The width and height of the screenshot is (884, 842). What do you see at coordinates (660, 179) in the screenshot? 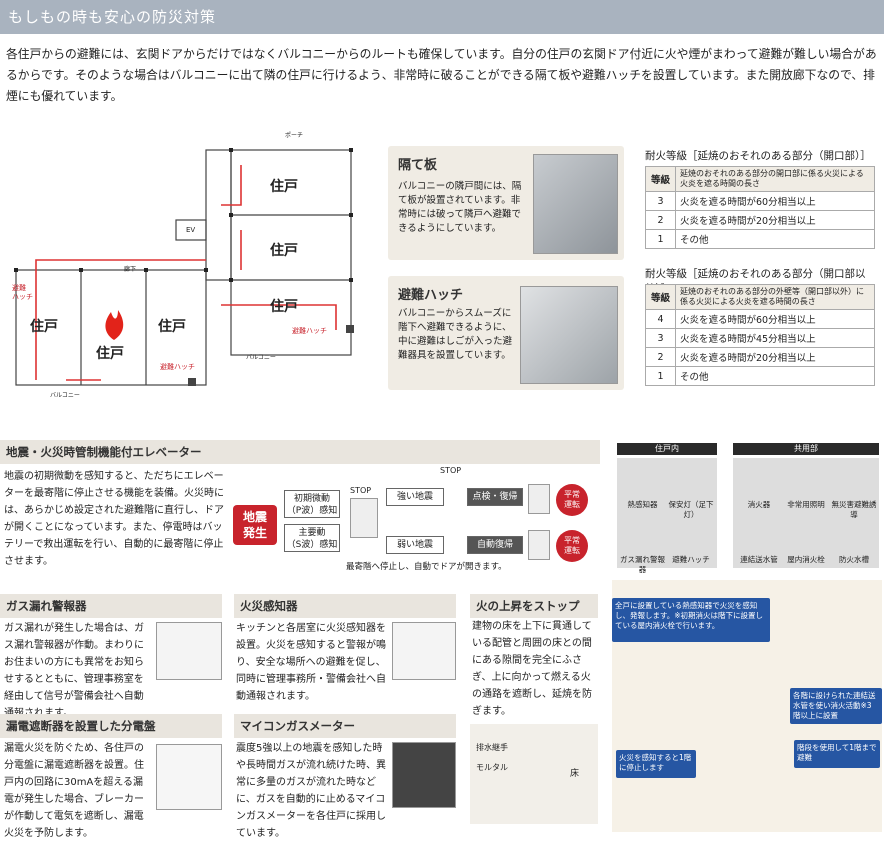
I see `fire1-head-grade: 等級` at bounding box center [660, 179].